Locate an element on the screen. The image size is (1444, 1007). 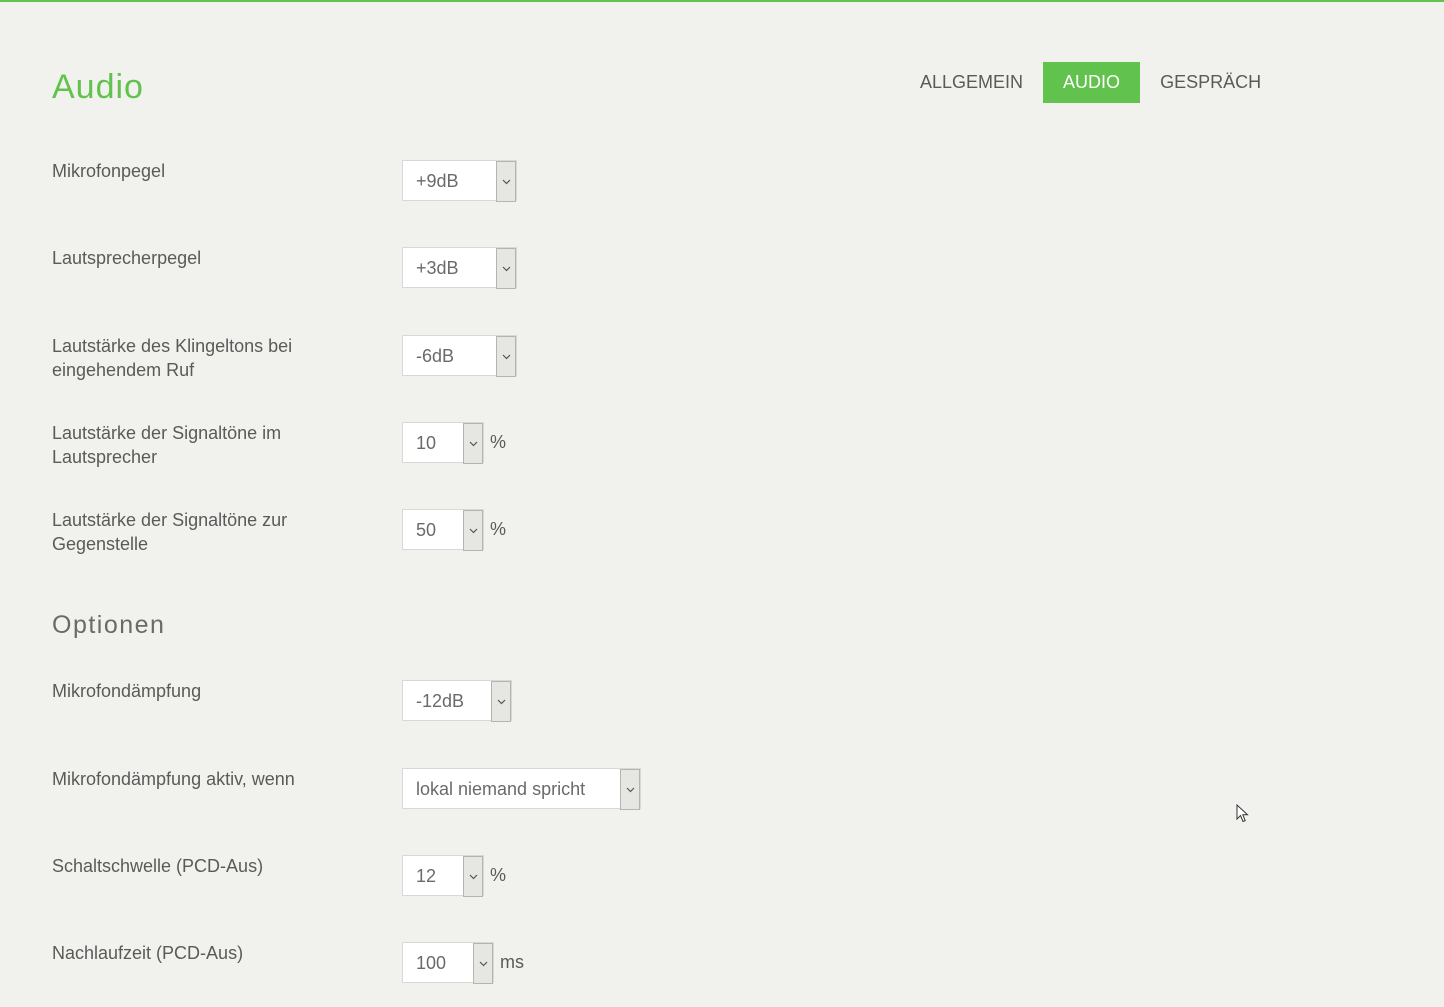
mic-level-control: +9dB is located at coordinates (459, 180).